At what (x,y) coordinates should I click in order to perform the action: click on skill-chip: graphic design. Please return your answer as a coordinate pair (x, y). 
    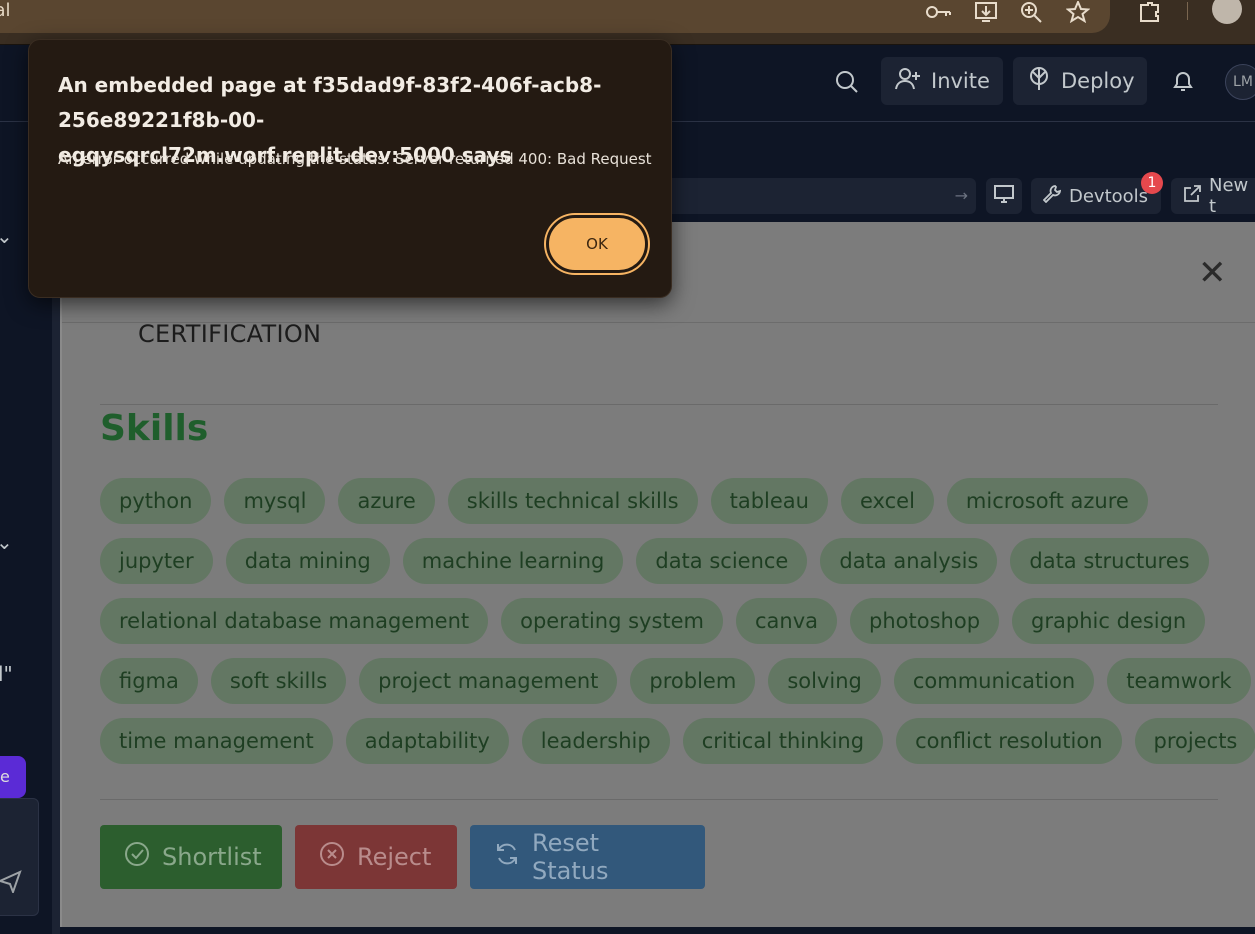
    Looking at the image, I should click on (1109, 621).